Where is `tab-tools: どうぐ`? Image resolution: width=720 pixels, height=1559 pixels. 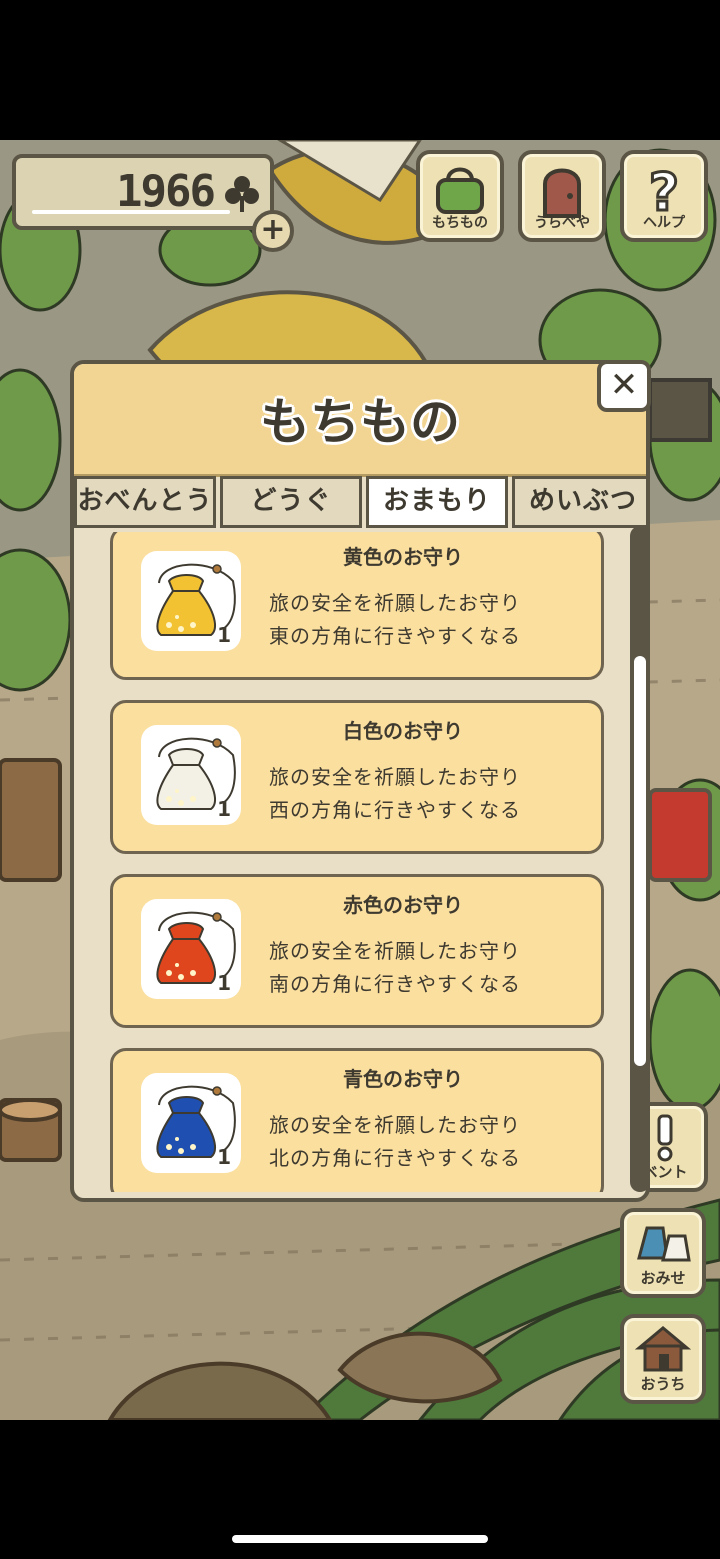 tab-tools: どうぐ is located at coordinates (291, 502).